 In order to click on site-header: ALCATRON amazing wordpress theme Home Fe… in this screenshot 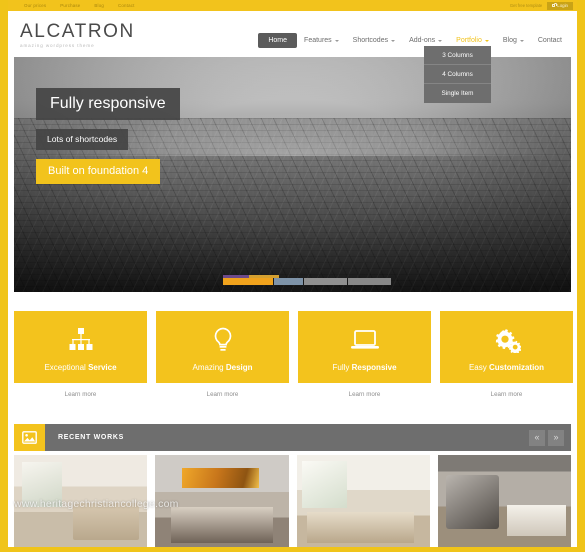, I will do `click(292, 32)`.